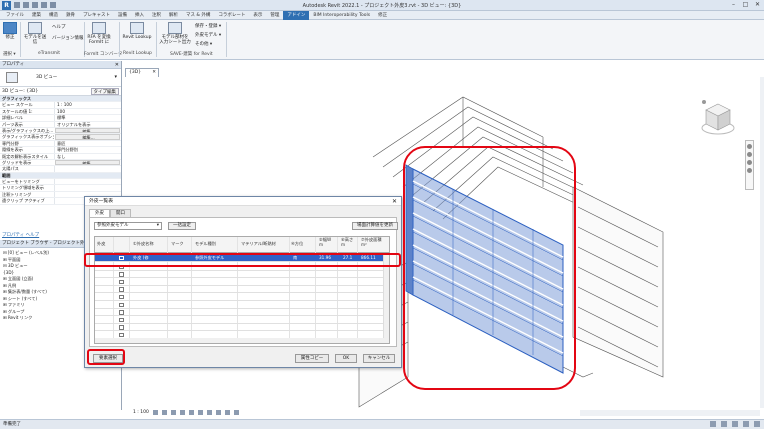 The image size is (764, 429). What do you see at coordinates (87, 150) in the screenshot?
I see `property-value: 専門分野別` at bounding box center [87, 150].